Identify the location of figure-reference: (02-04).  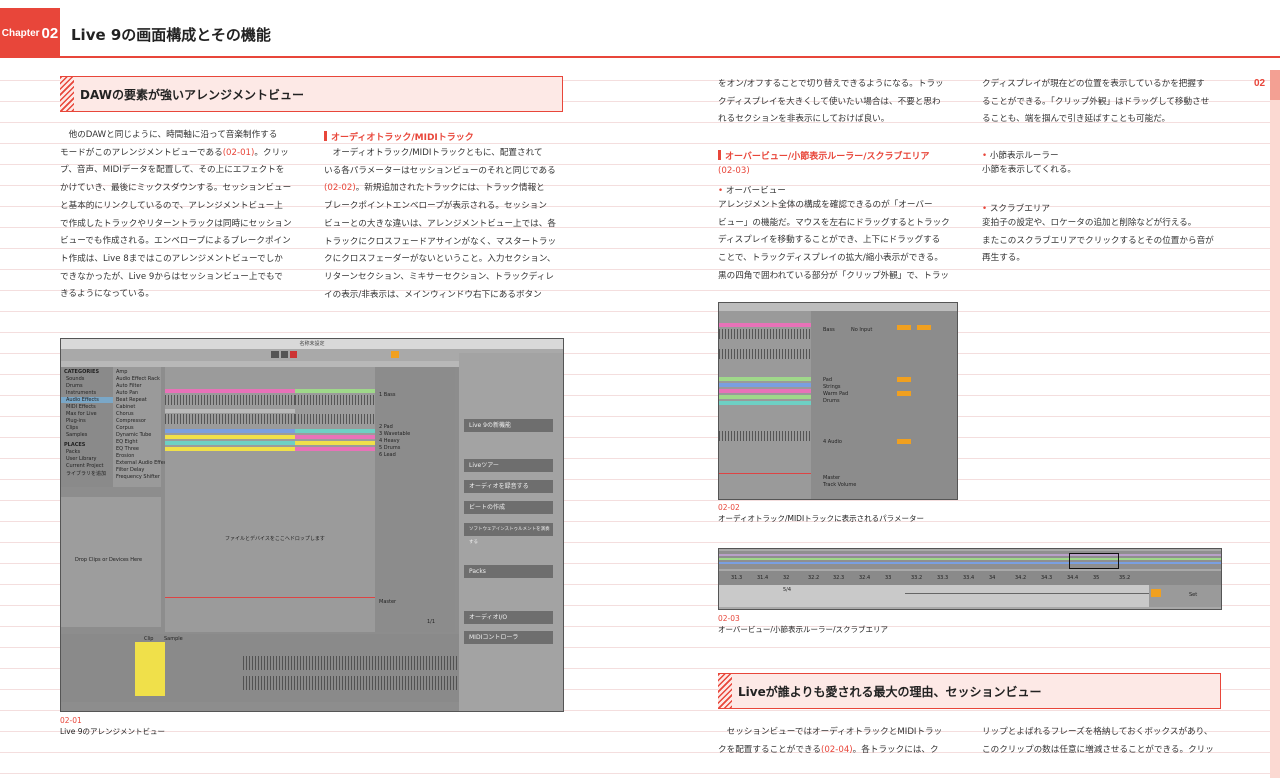
(837, 750).